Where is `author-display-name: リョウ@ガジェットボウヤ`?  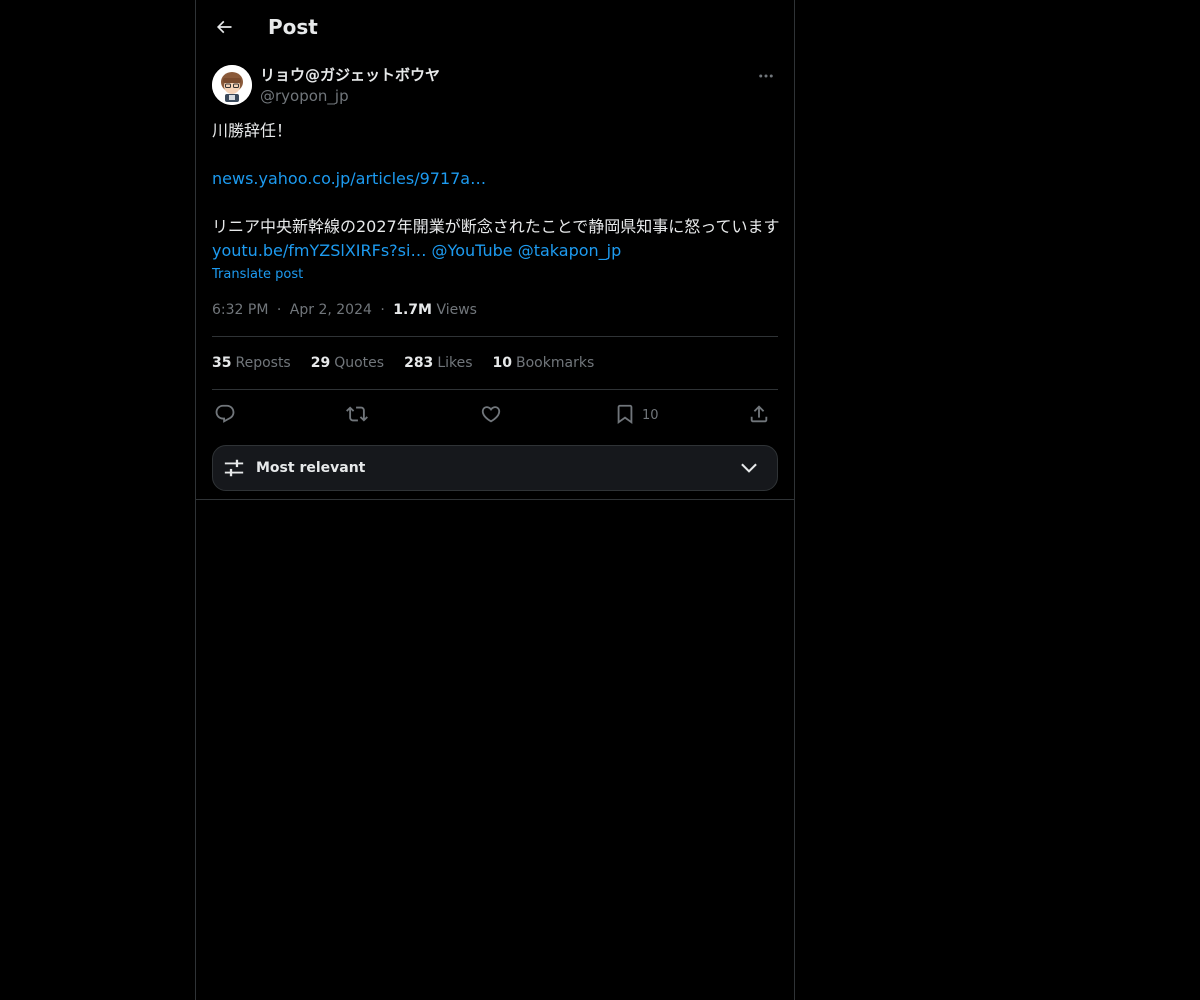
author-display-name: リョウ@ガジェットボウヤ is located at coordinates (350, 75).